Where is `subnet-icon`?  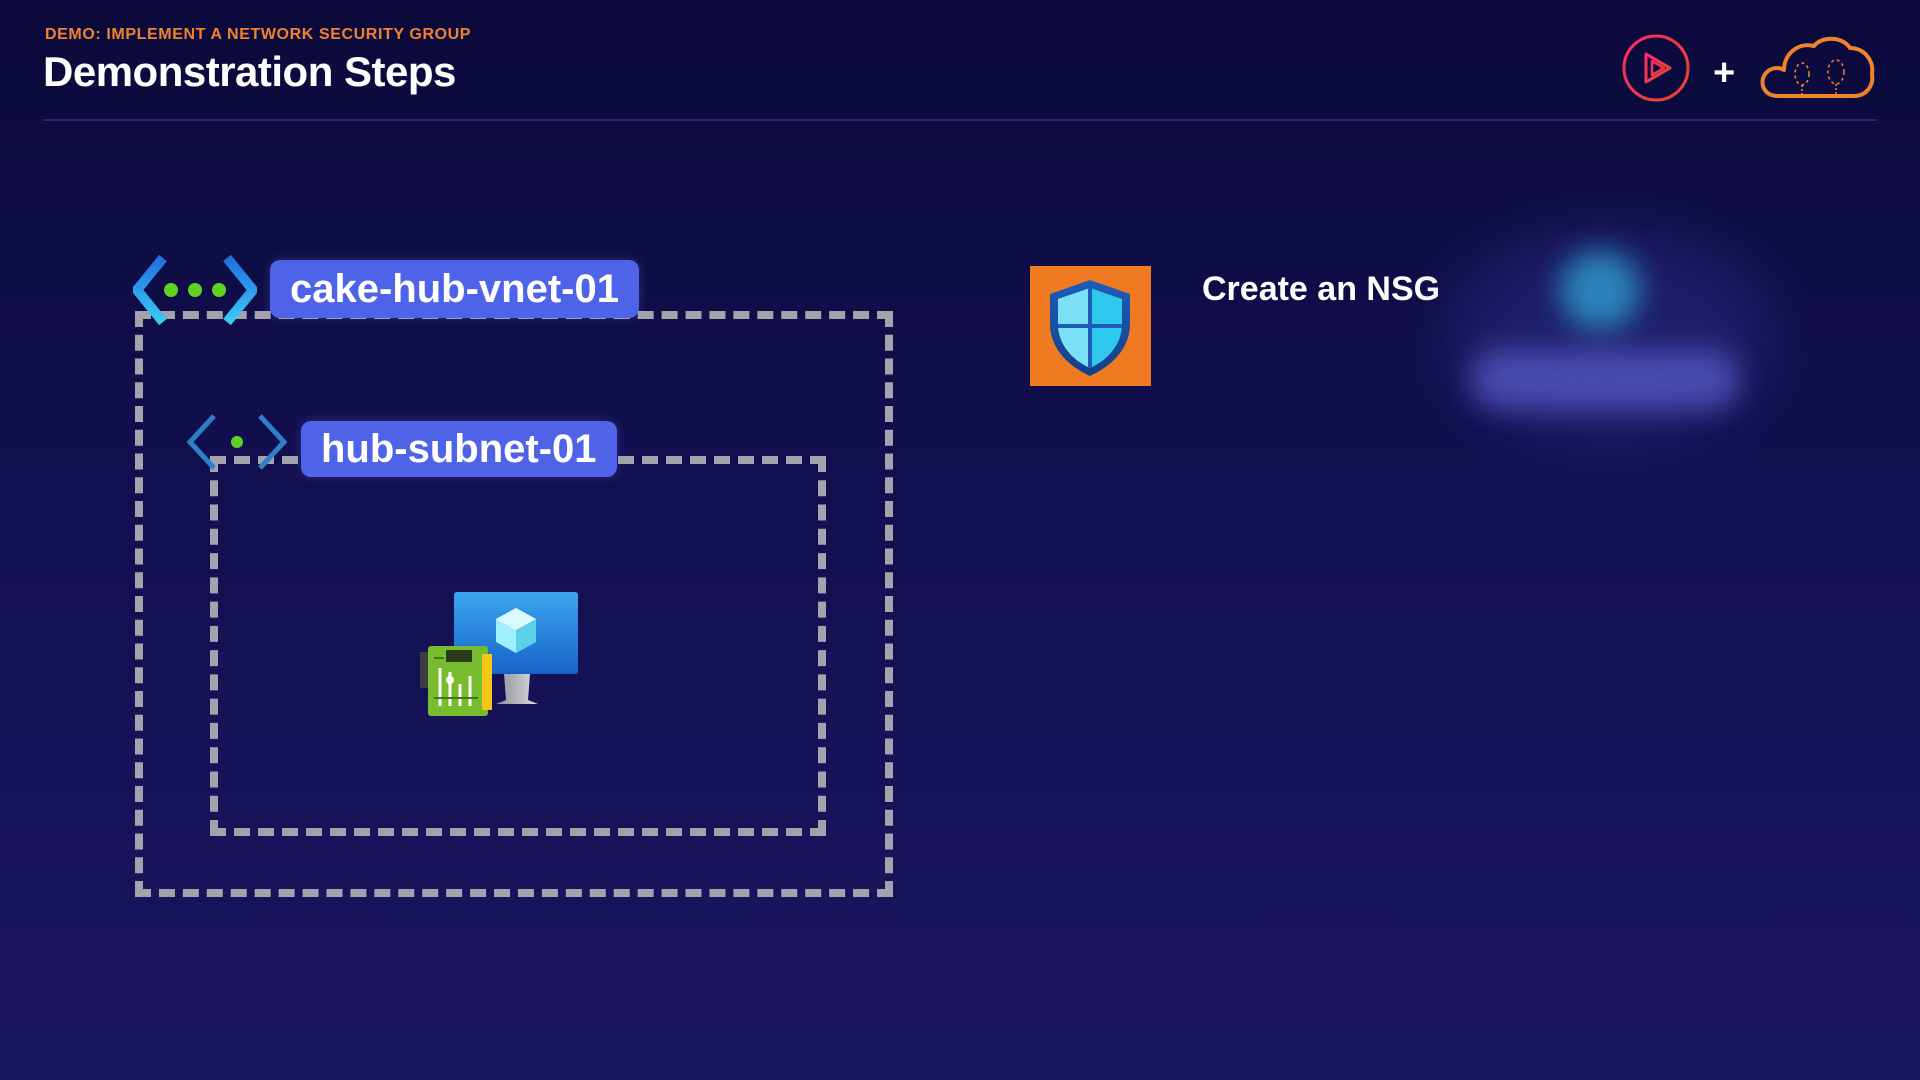
subnet-icon is located at coordinates (237, 442).